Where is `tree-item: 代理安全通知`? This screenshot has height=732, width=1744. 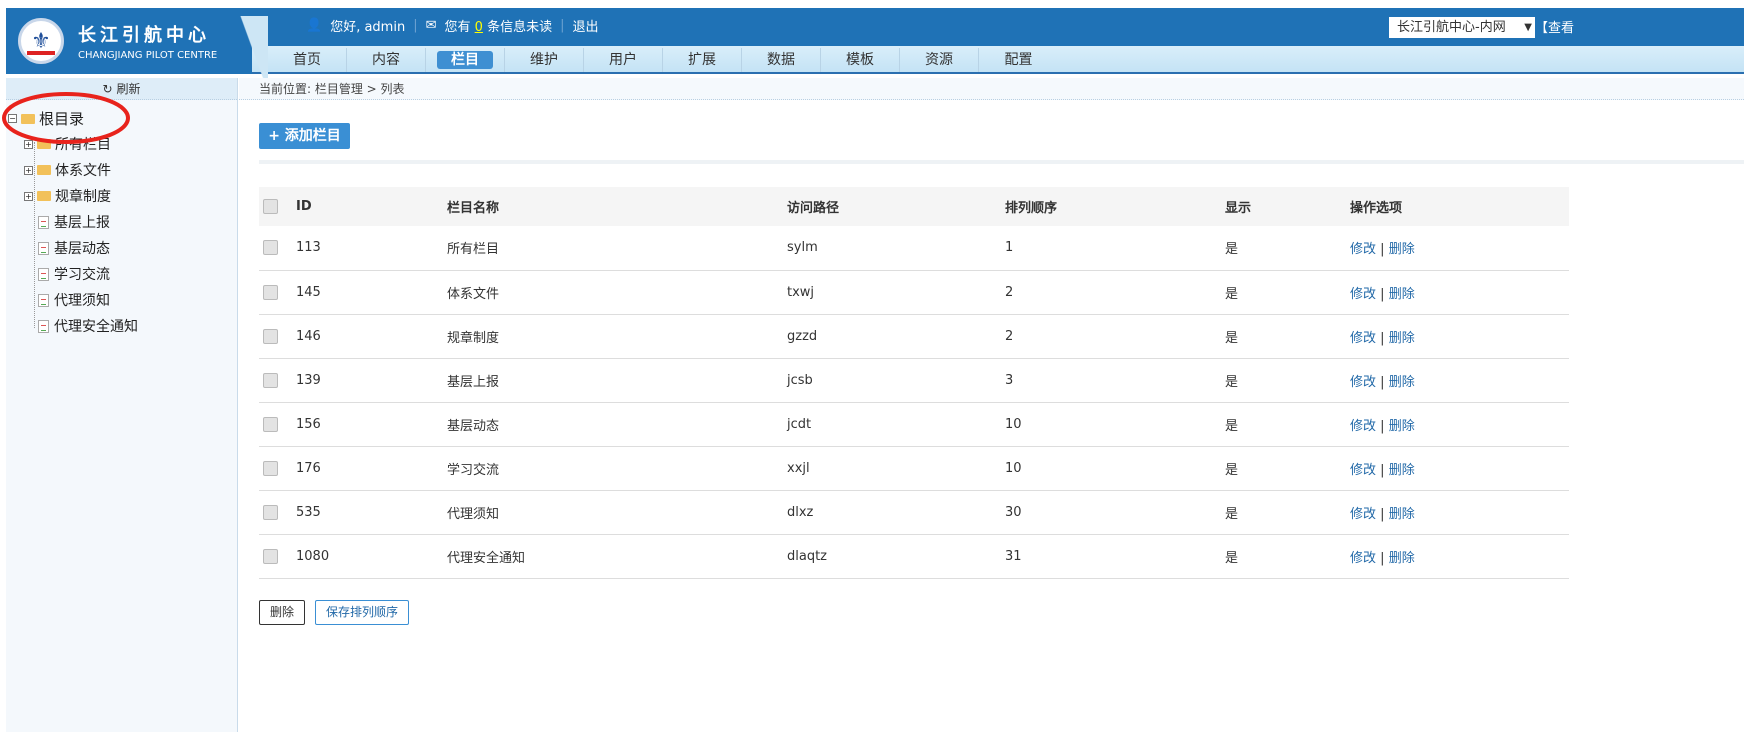
tree-item: 代理安全通知 is located at coordinates (88, 326).